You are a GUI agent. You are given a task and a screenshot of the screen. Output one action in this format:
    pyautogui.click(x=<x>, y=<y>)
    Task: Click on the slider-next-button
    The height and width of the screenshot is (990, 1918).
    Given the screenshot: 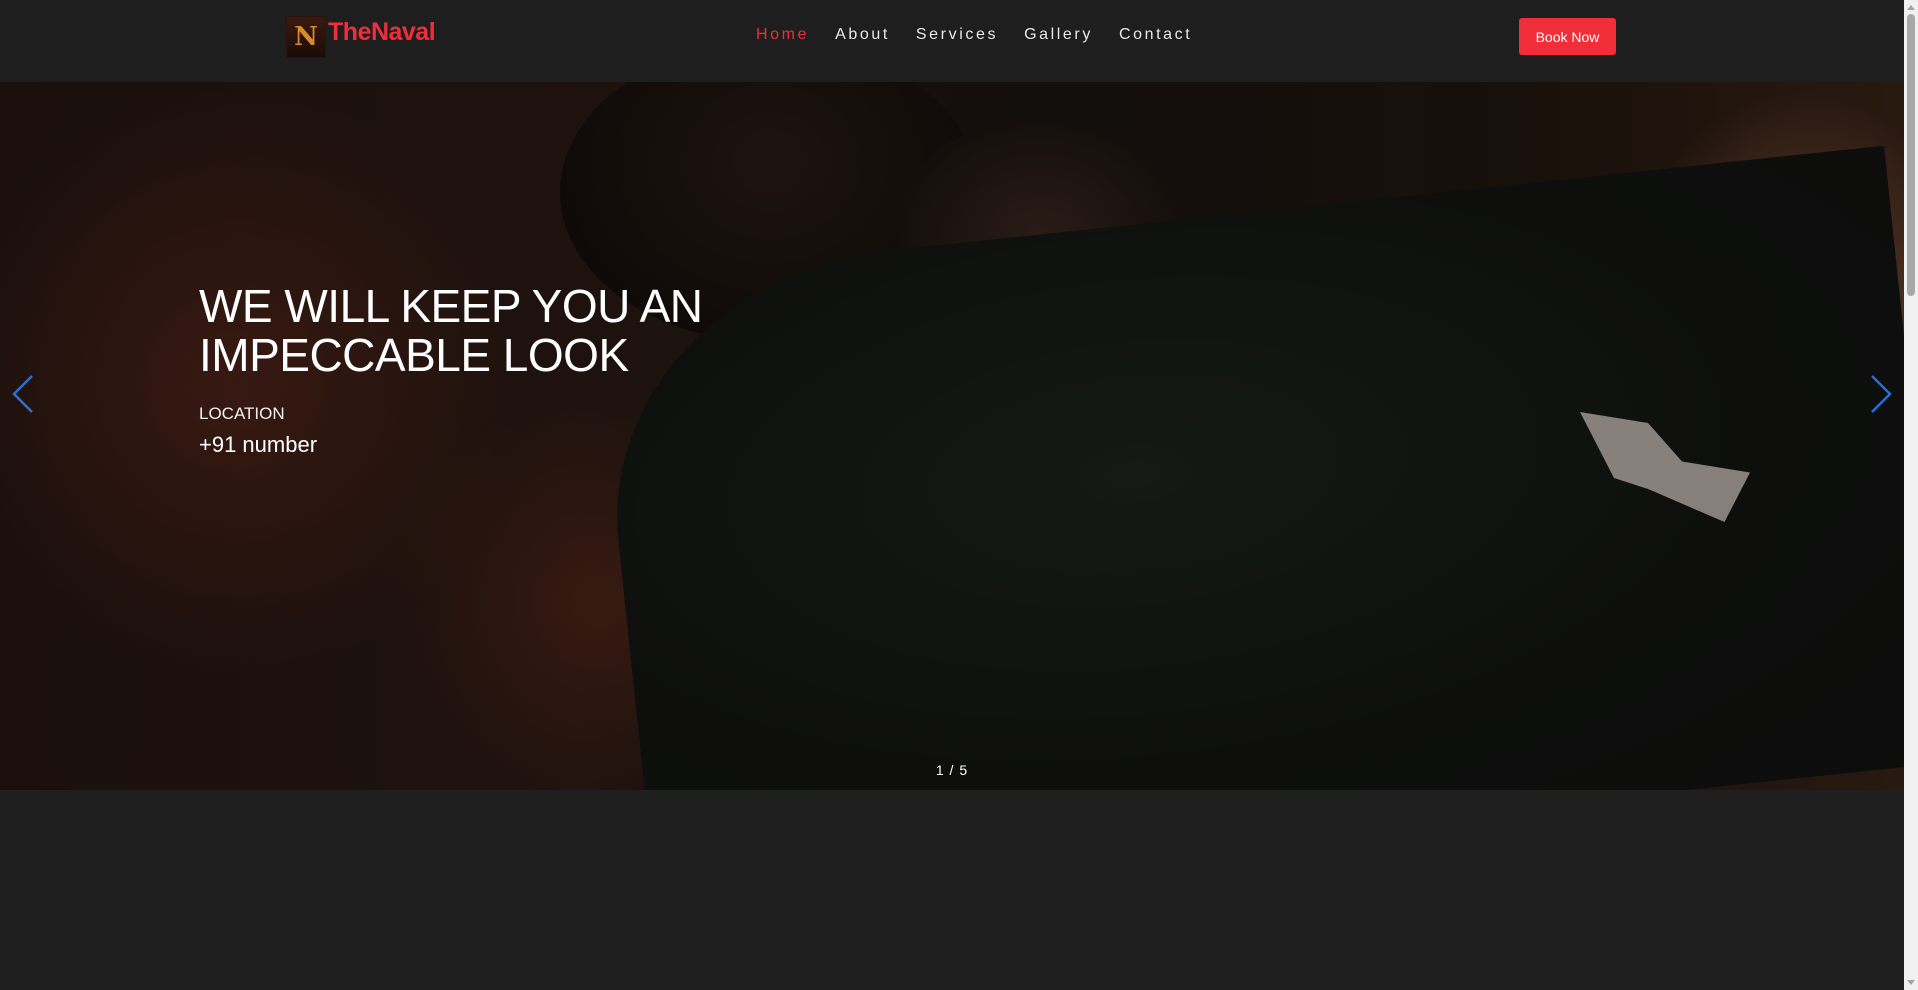 What is the action you would take?
    pyautogui.click(x=1880, y=392)
    